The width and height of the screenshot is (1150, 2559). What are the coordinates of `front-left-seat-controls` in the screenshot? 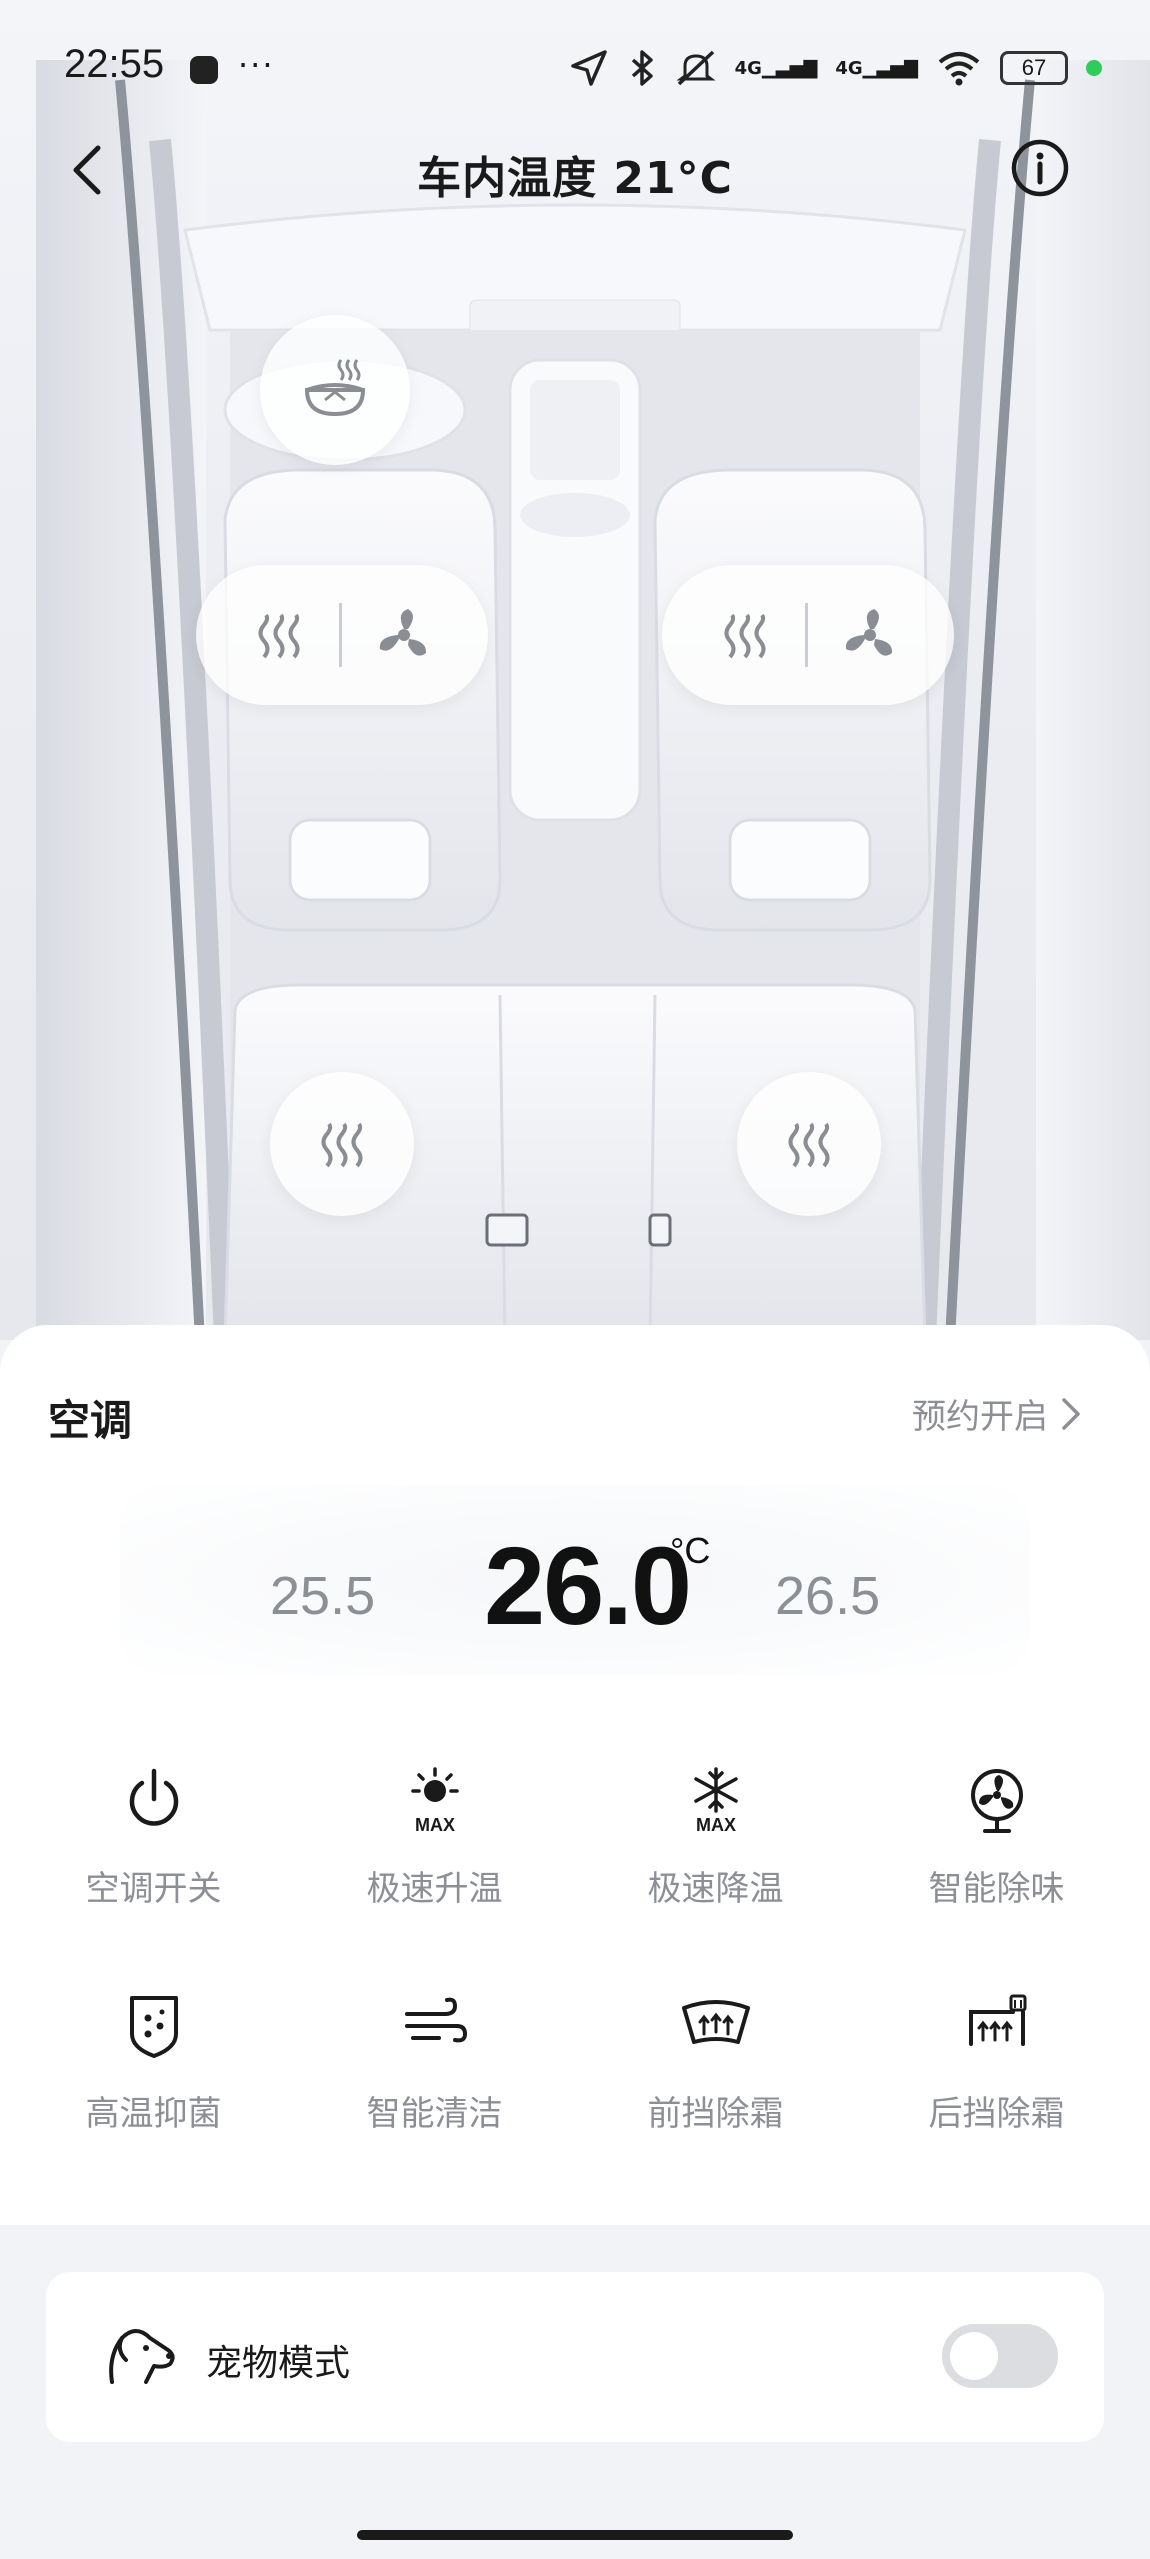 It's located at (342, 635).